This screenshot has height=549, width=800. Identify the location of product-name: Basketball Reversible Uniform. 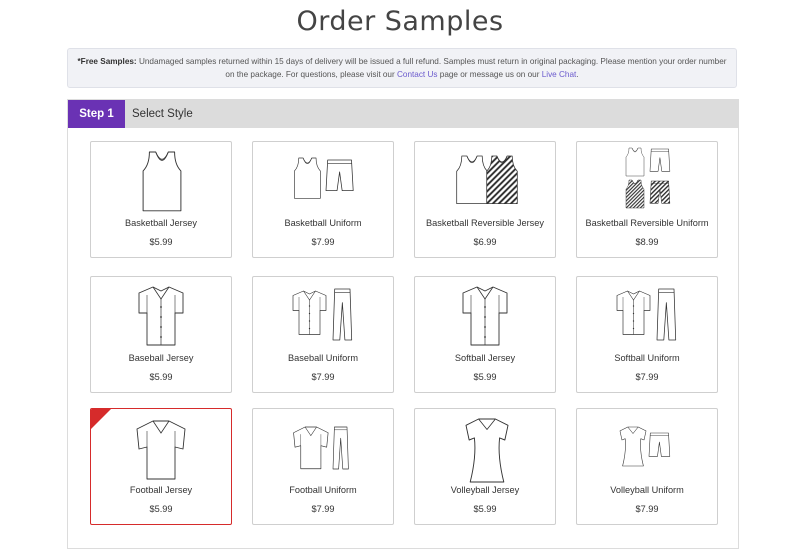
(647, 223).